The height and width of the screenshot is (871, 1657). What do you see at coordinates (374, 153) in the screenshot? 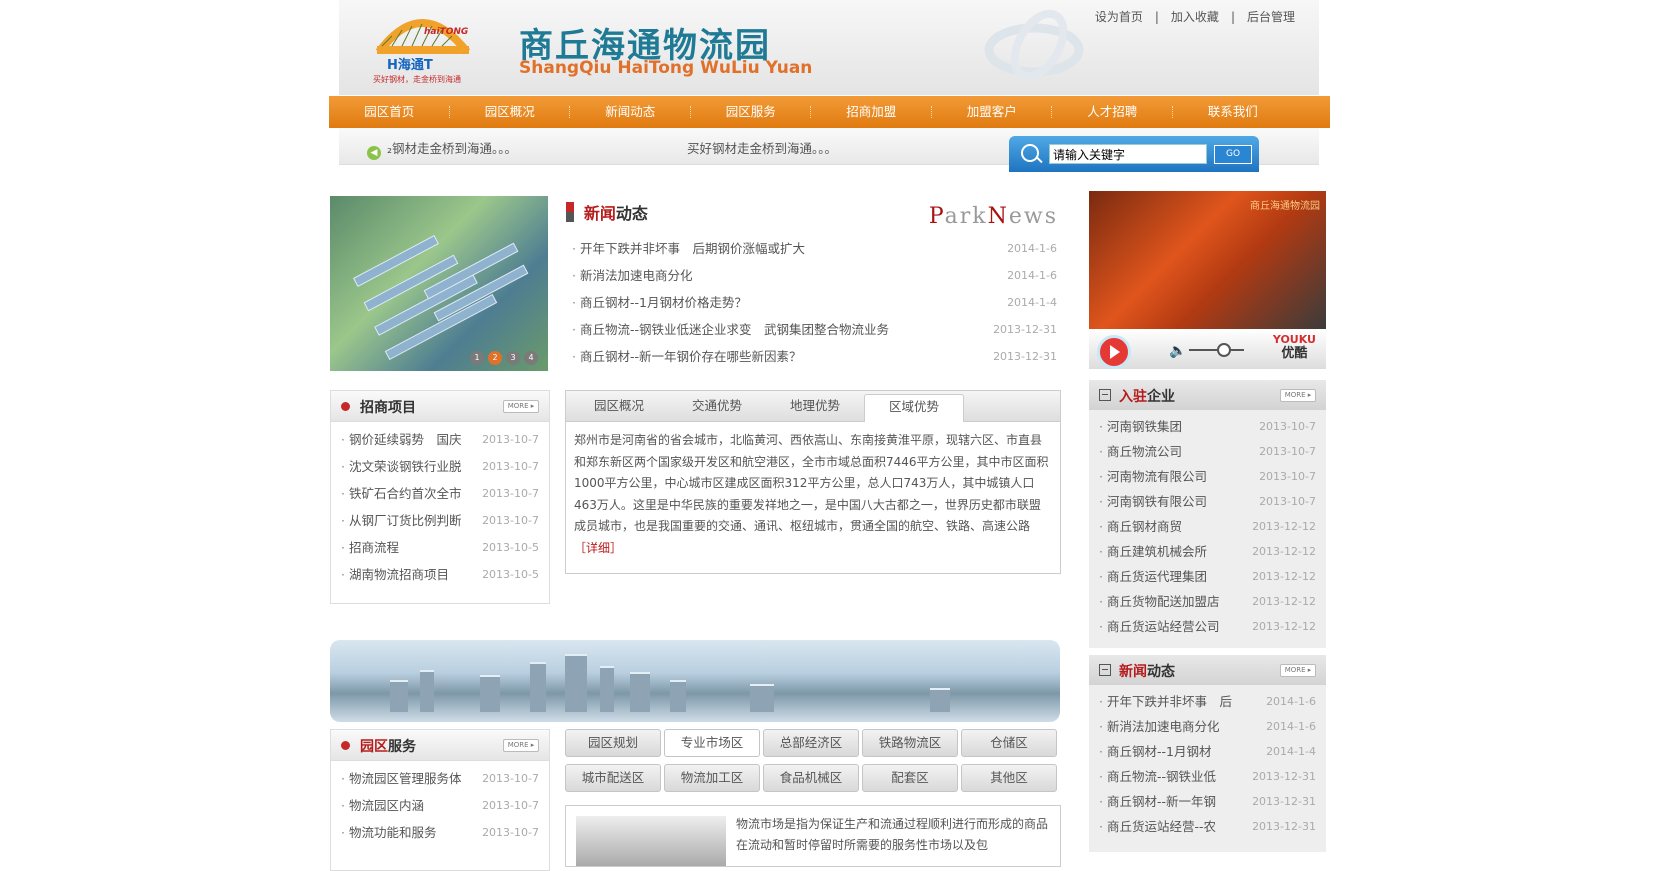
I see `speaker-icon: ◀` at bounding box center [374, 153].